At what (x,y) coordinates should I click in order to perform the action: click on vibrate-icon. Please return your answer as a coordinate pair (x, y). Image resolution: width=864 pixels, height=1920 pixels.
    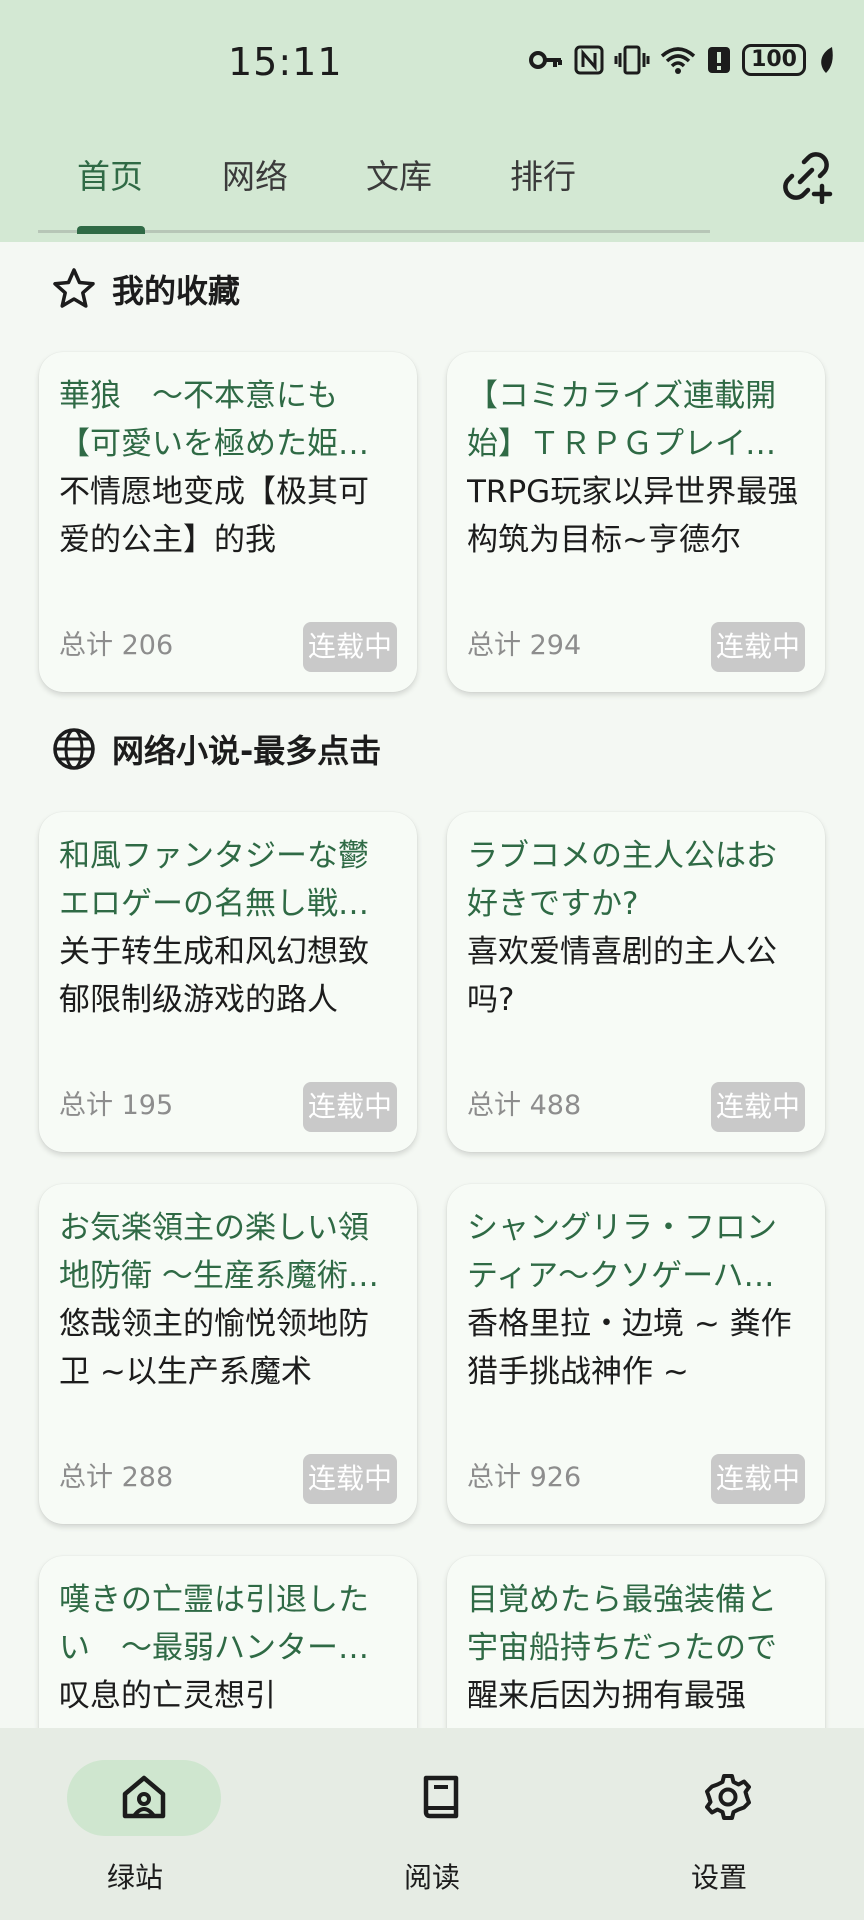
    Looking at the image, I should click on (632, 60).